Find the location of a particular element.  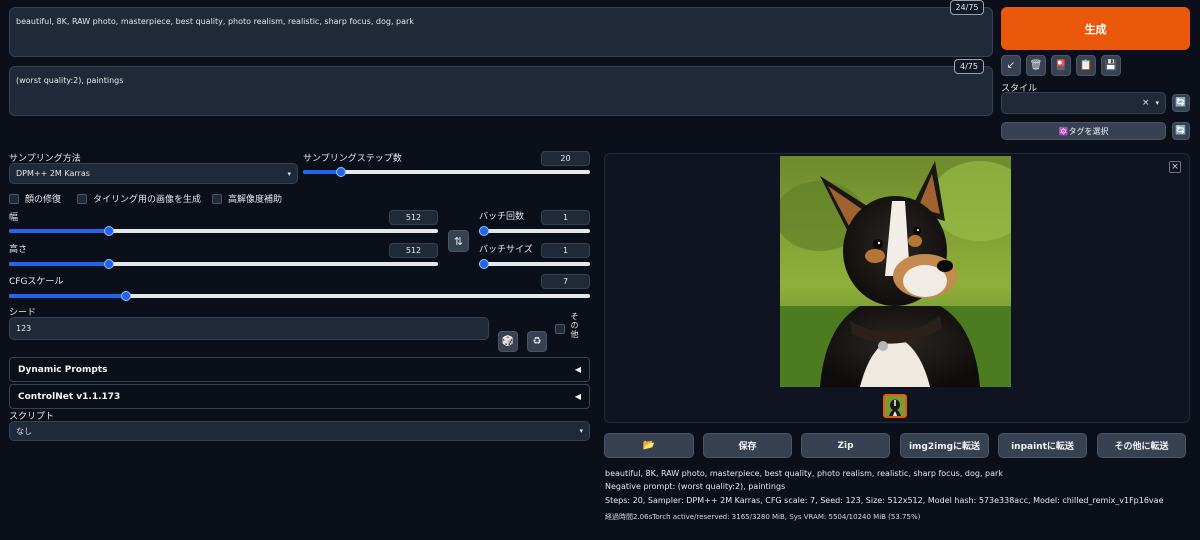

prompt-token-counter: 24/75 is located at coordinates (967, 7).